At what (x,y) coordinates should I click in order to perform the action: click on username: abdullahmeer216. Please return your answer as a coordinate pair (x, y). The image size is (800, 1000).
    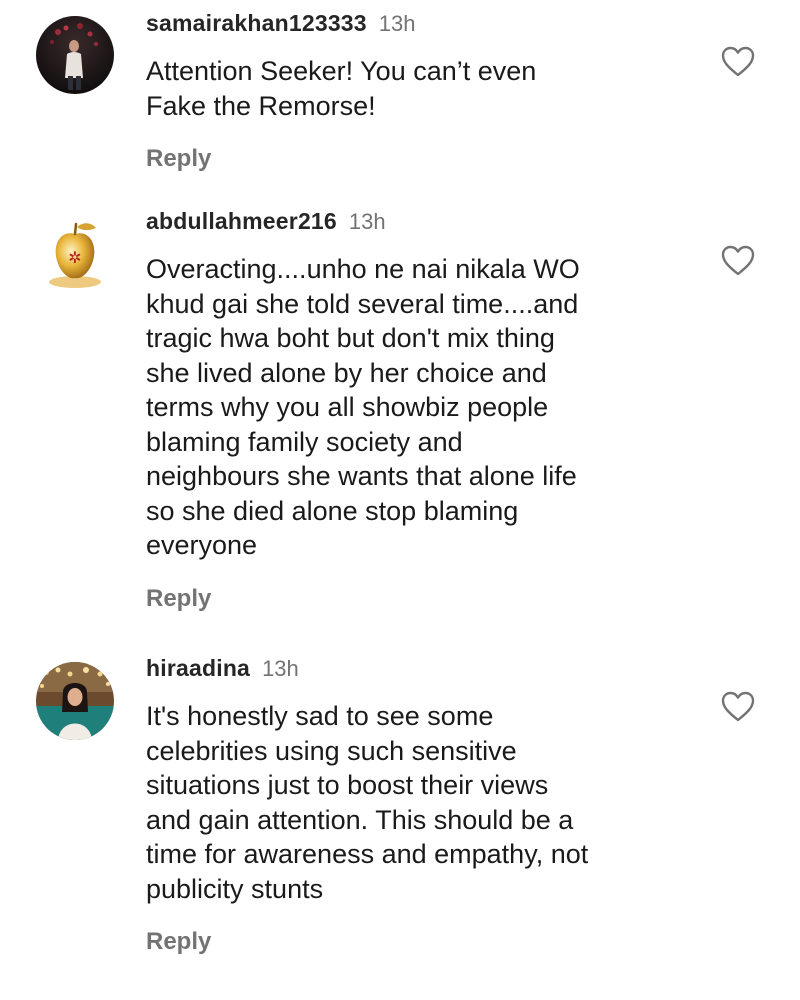
    Looking at the image, I should click on (241, 221).